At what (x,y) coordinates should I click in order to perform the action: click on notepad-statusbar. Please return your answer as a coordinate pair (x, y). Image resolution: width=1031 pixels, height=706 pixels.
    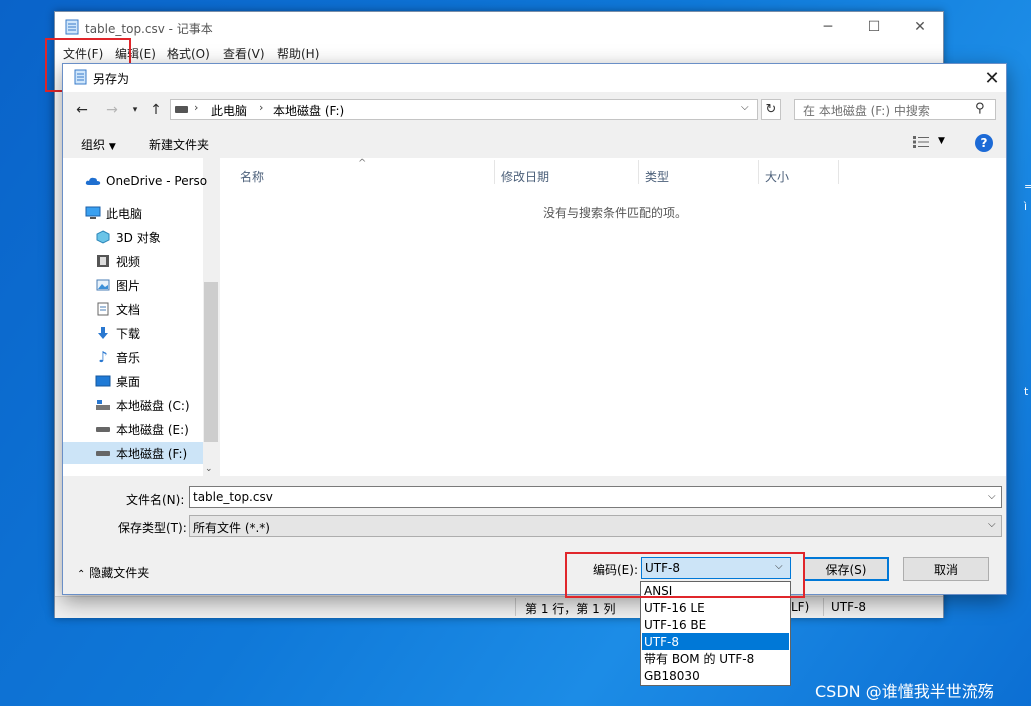
    Looking at the image, I should click on (499, 607).